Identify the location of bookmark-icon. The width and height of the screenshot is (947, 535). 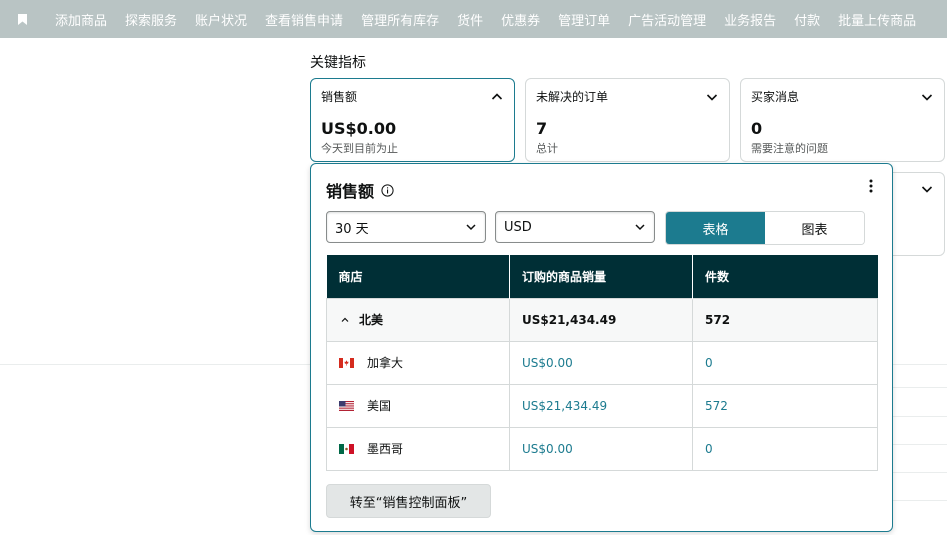
(22, 19).